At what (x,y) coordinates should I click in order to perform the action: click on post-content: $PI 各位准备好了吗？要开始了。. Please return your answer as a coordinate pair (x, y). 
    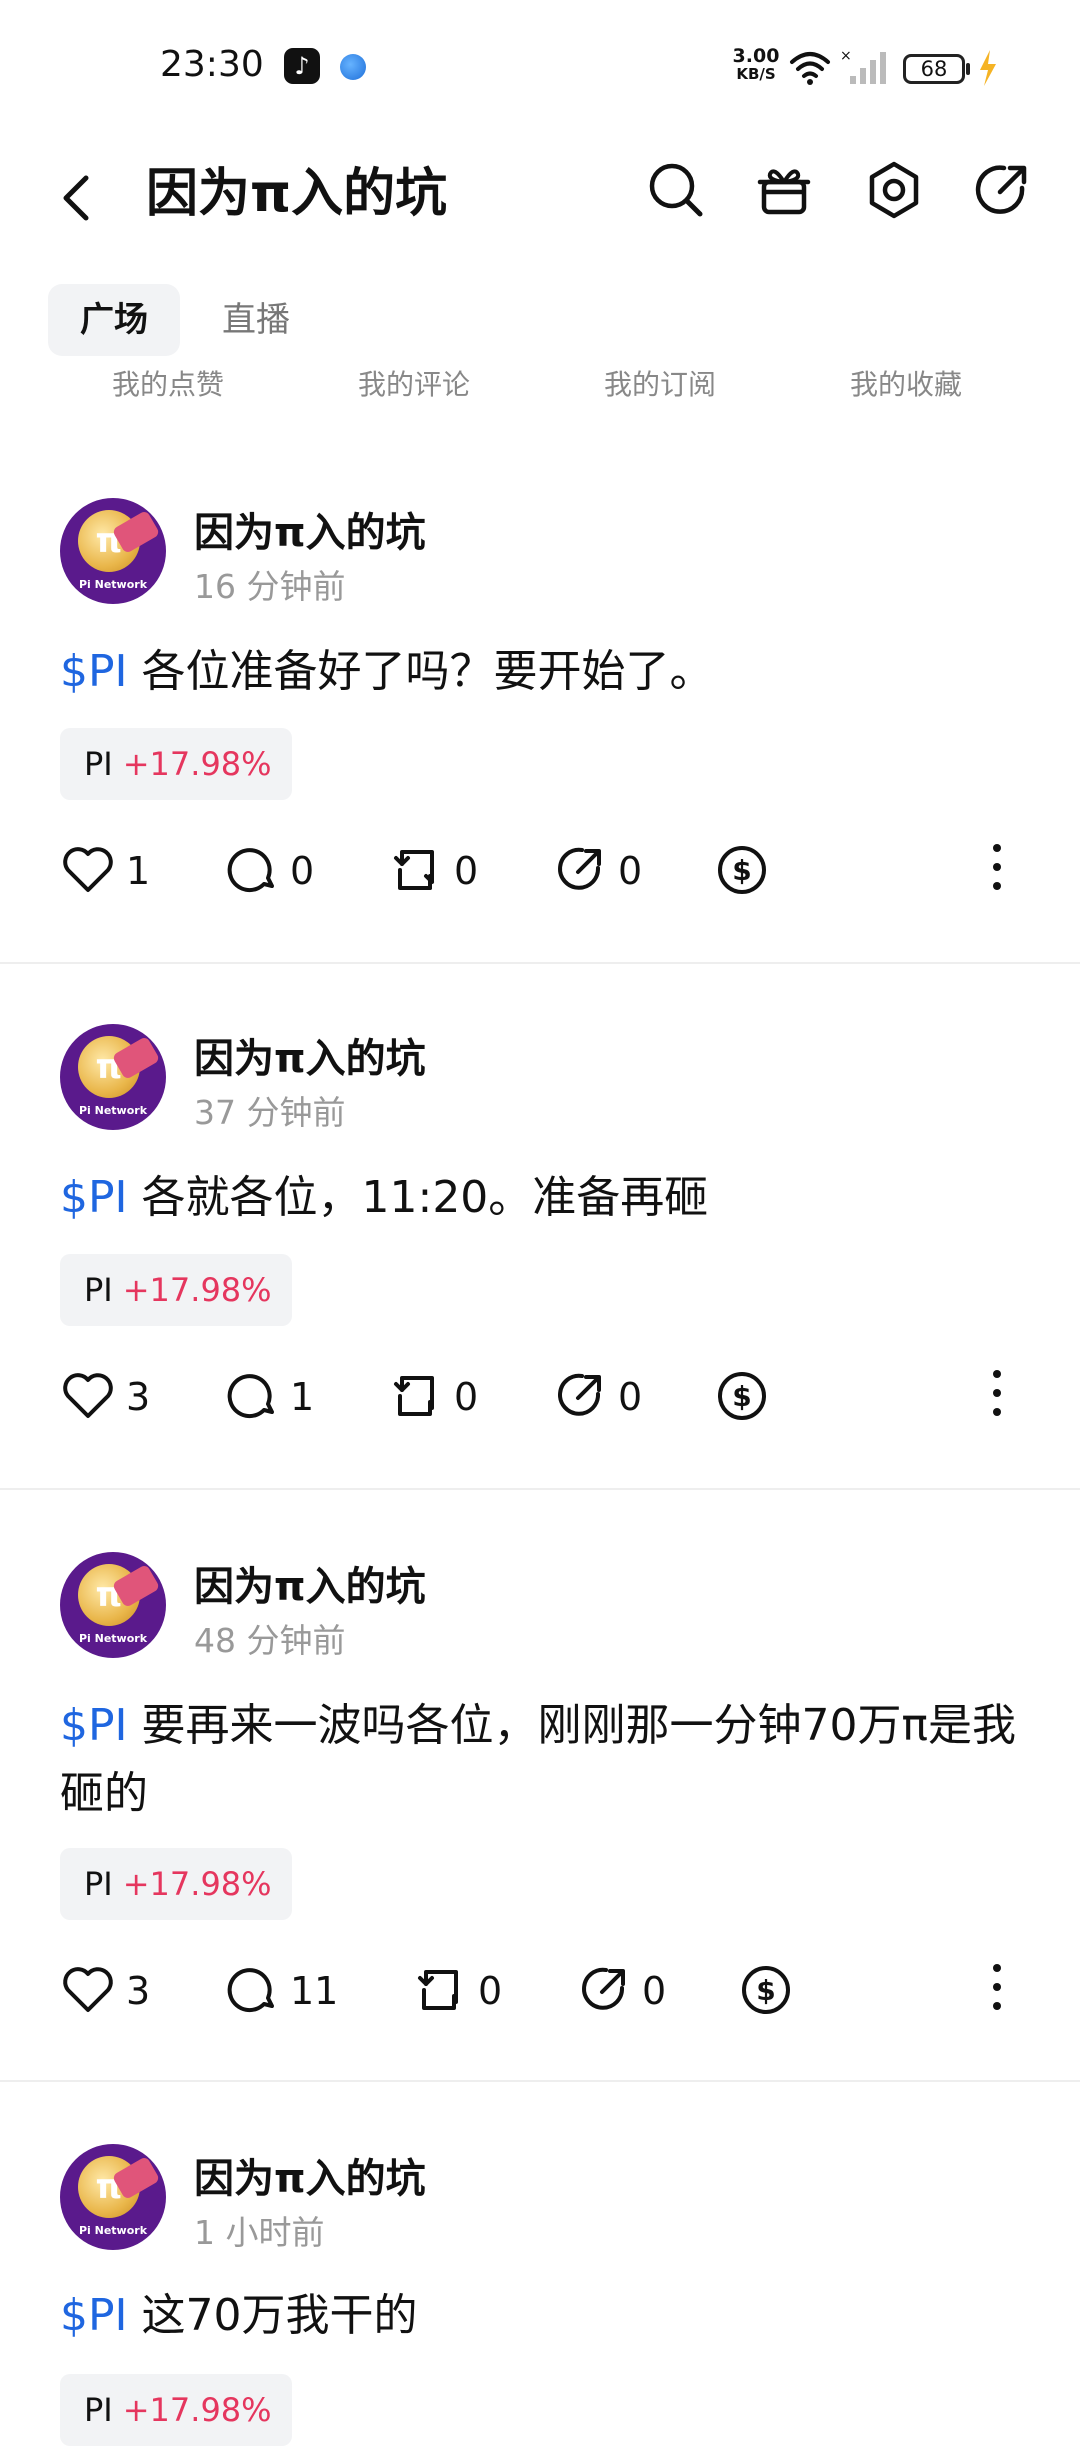
    Looking at the image, I should click on (540, 672).